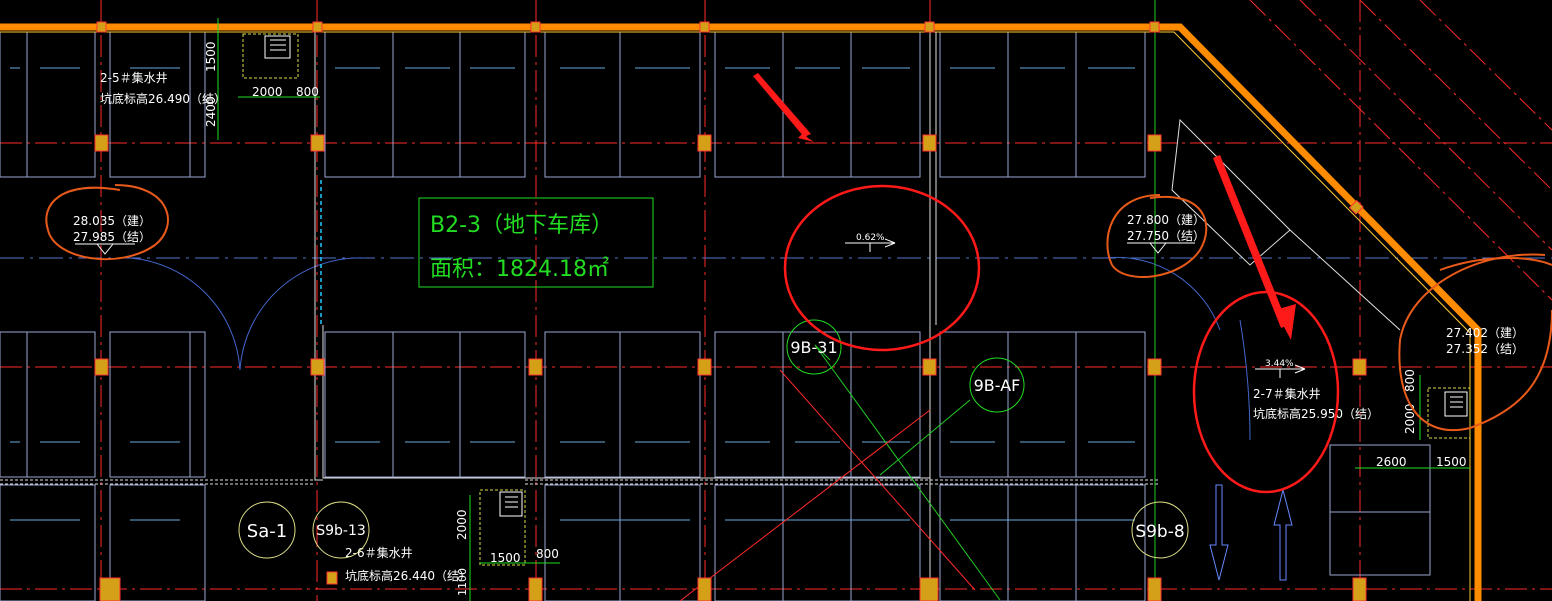 The width and height of the screenshot is (1552, 601). I want to click on slope-1-value: 0.62%, so click(870, 238).